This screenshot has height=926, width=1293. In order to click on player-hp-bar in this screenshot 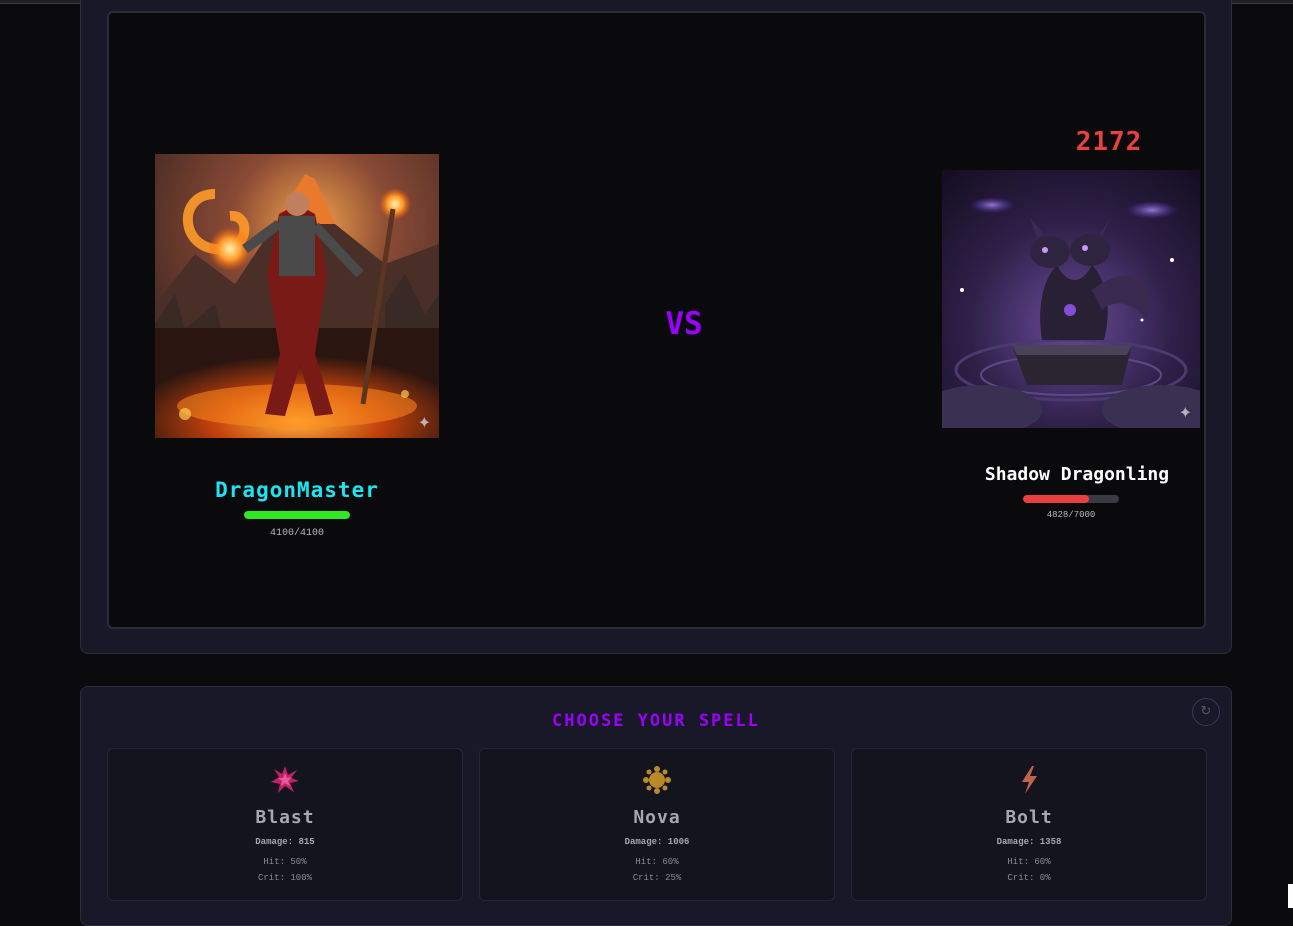, I will do `click(297, 515)`.